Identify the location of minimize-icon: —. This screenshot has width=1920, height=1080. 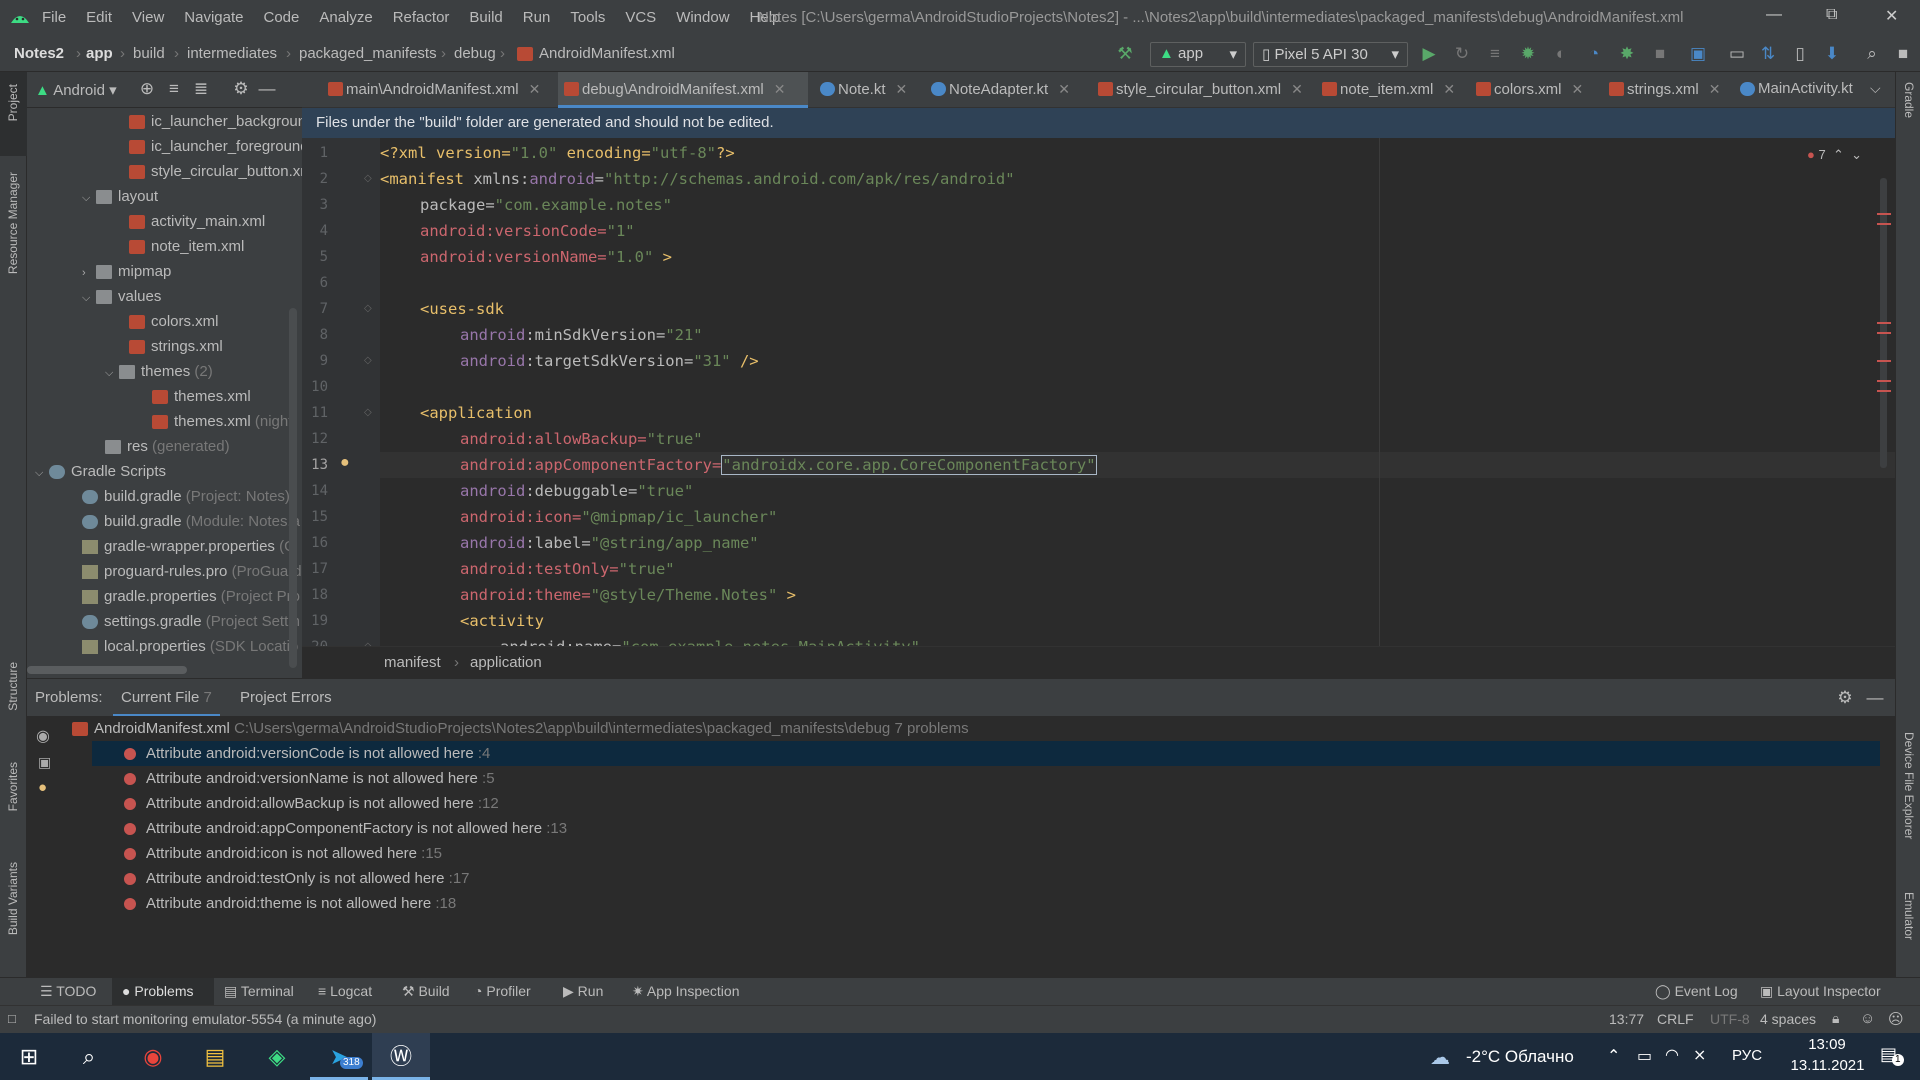
(1774, 15).